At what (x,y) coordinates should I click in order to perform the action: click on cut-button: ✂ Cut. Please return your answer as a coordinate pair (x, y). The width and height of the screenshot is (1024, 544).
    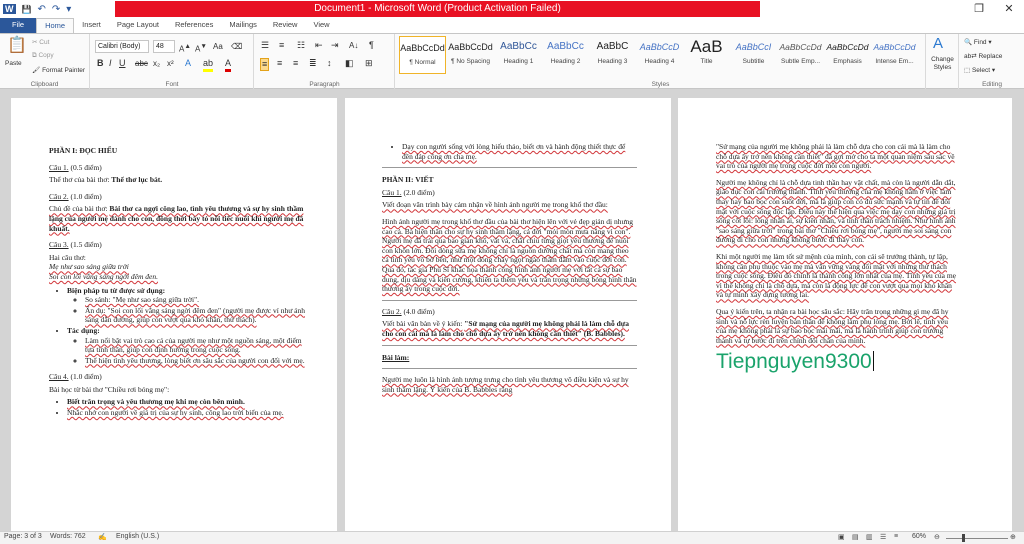
    Looking at the image, I should click on (40, 42).